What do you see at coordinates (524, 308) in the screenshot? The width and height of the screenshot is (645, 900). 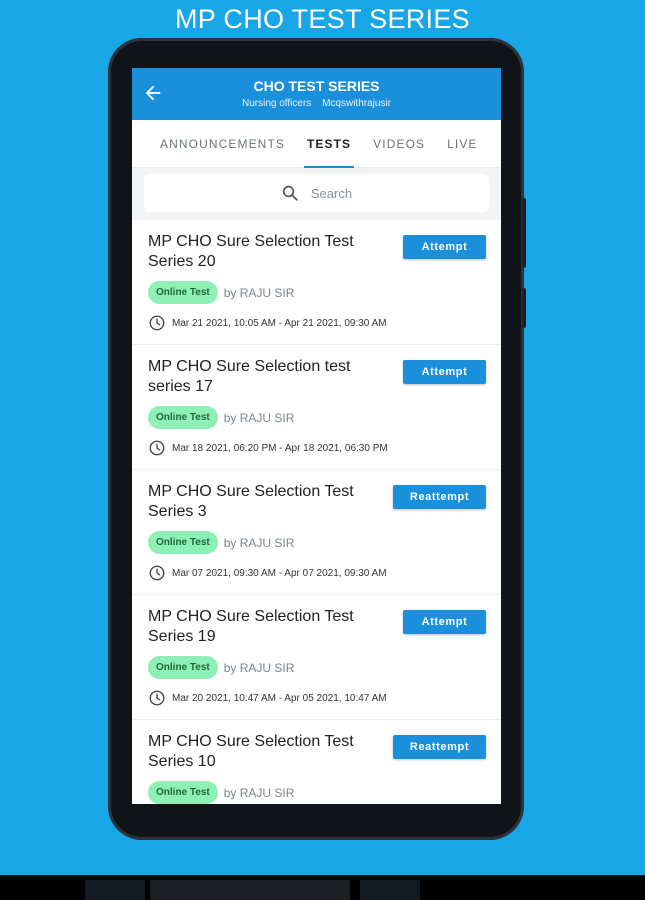 I see `power-button` at bounding box center [524, 308].